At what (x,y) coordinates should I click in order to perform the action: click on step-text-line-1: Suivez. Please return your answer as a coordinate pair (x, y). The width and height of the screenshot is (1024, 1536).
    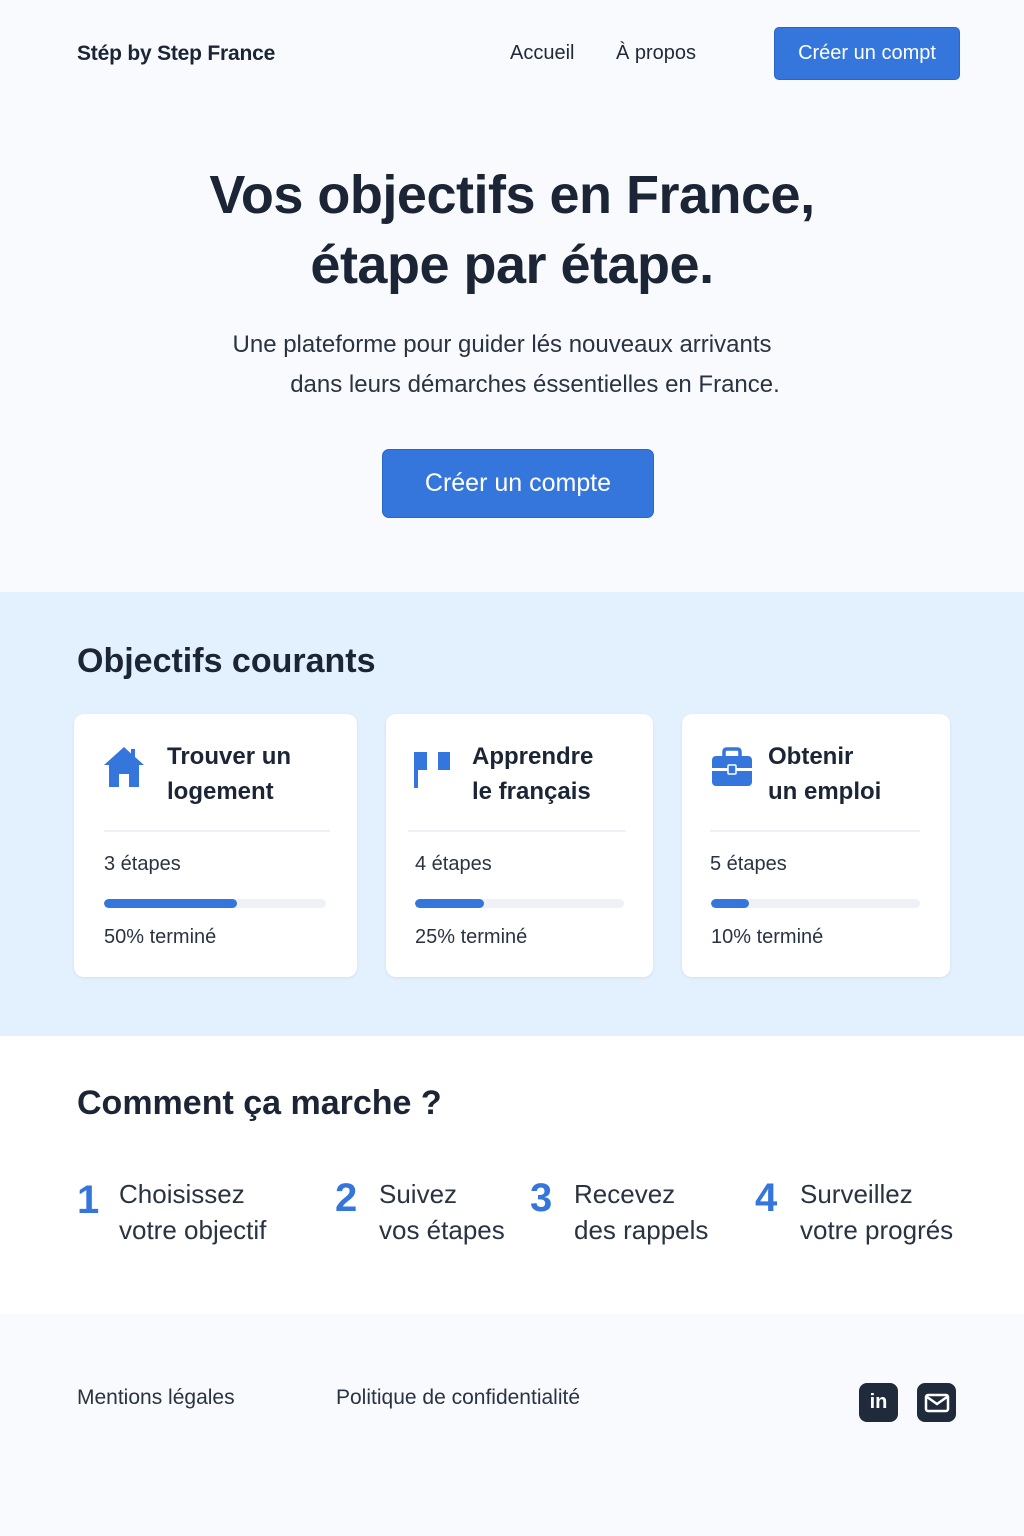
    Looking at the image, I should click on (418, 1194).